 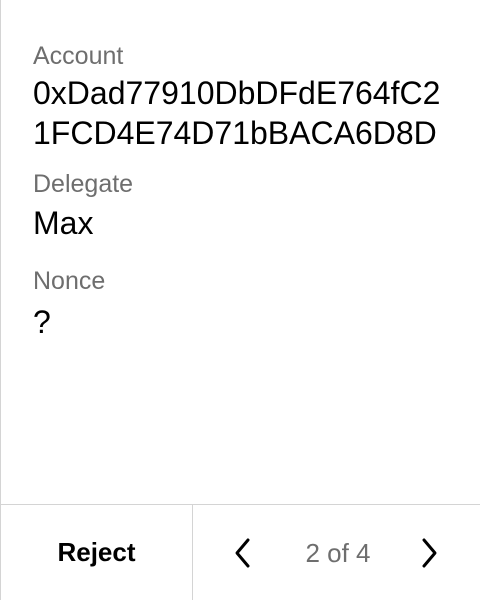 What do you see at coordinates (248, 205) in the screenshot?
I see `delegate-field: Delegate Max` at bounding box center [248, 205].